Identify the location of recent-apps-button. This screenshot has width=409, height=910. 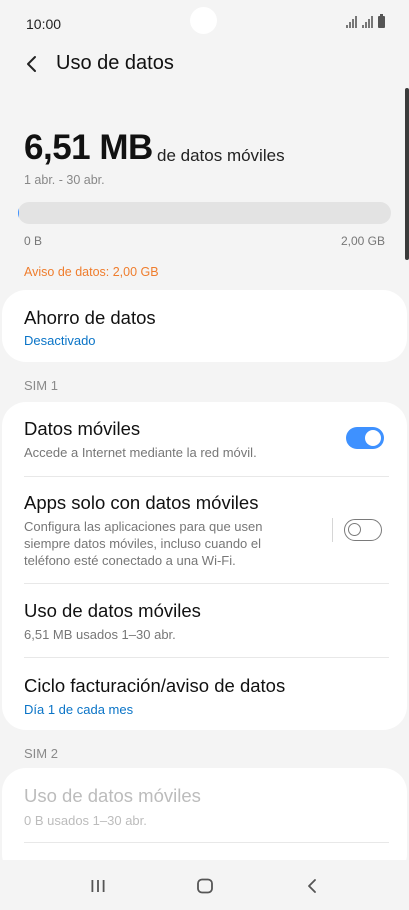
(98, 886).